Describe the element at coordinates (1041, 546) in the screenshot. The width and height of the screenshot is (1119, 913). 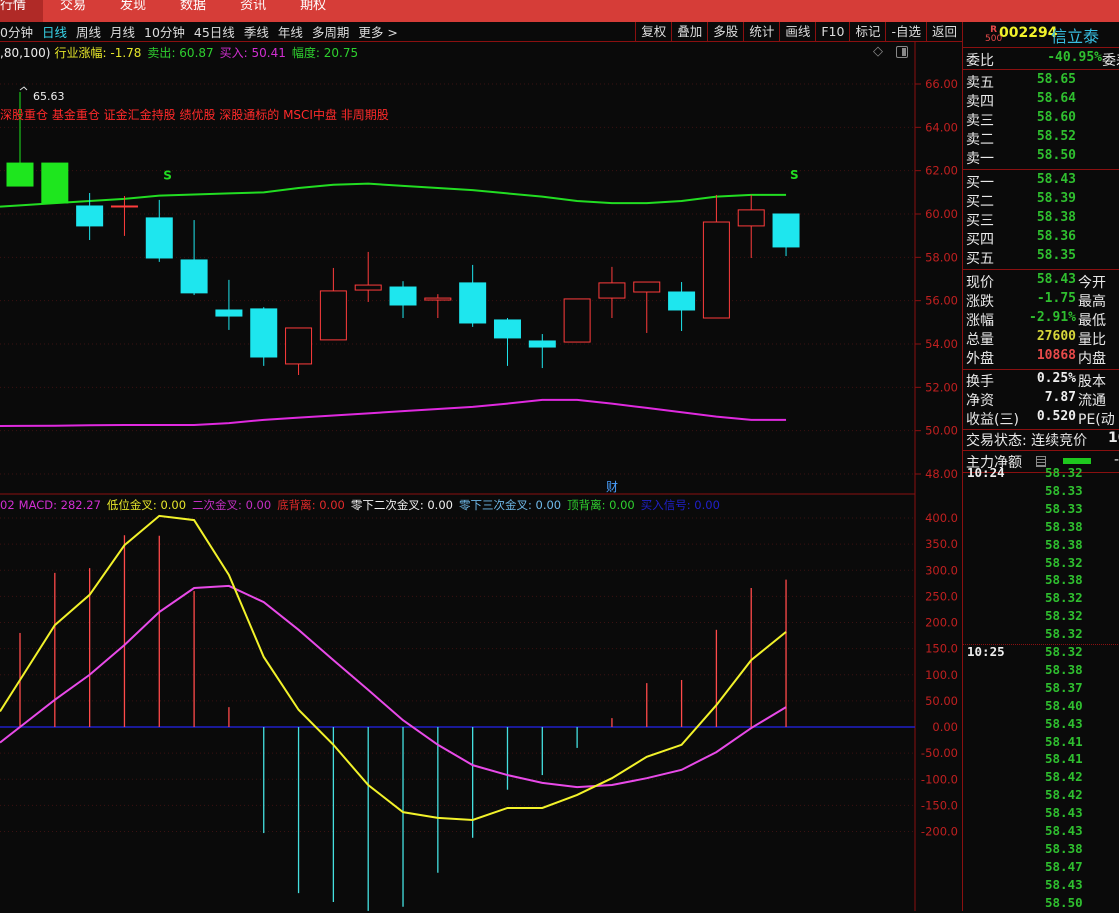
I see `tick-row: 58.38` at that location.